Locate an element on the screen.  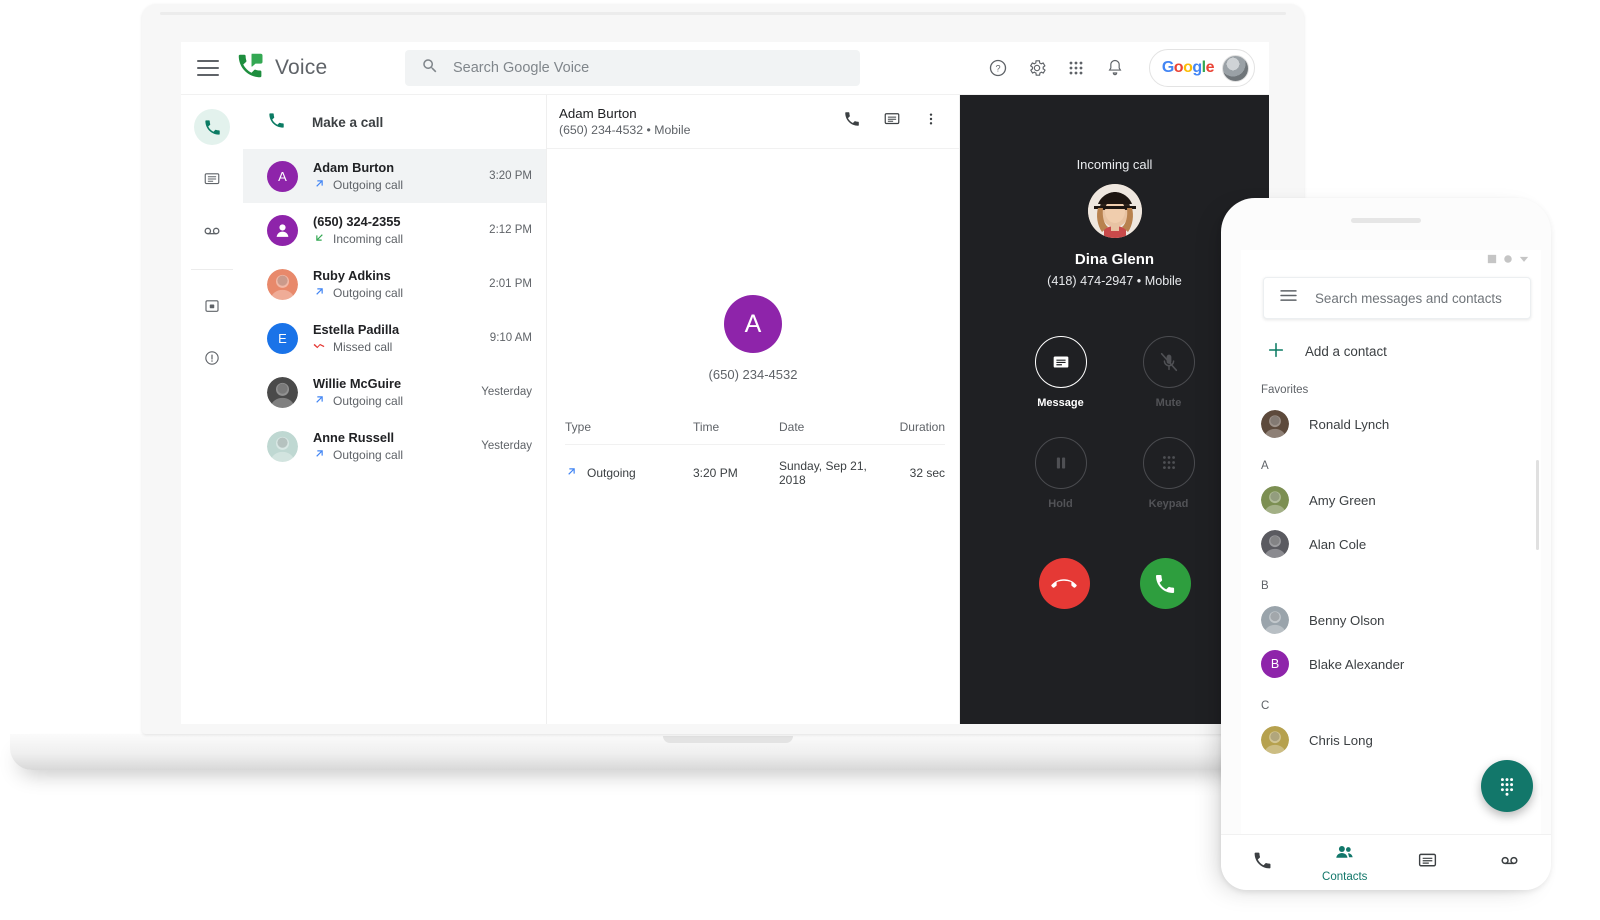
phone-speaker is located at coordinates (1386, 220).